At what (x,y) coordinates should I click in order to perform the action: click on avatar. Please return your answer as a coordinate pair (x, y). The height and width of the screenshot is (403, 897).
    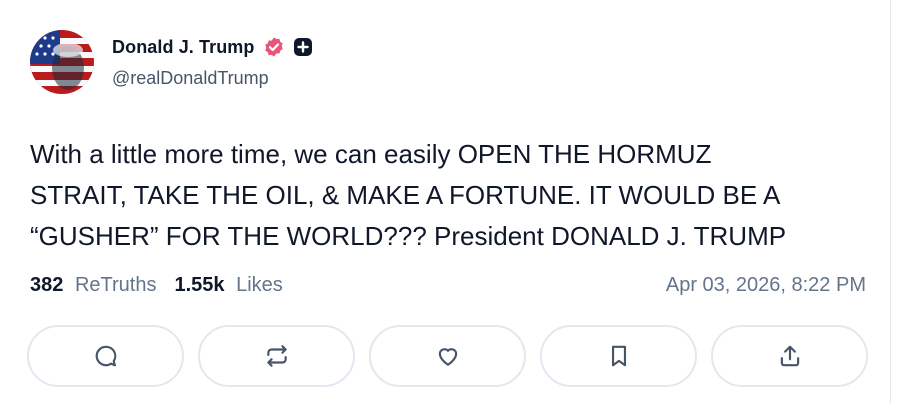
    Looking at the image, I should click on (62, 62).